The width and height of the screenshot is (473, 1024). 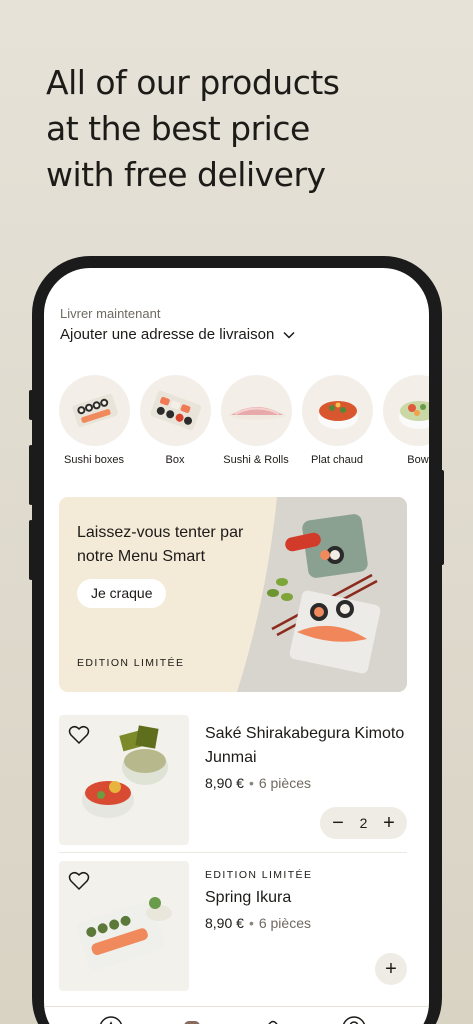 What do you see at coordinates (193, 82) in the screenshot?
I see `headline-line-1: All of our products` at bounding box center [193, 82].